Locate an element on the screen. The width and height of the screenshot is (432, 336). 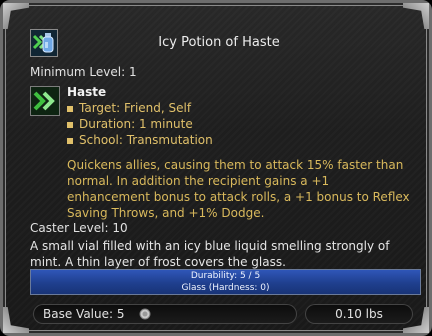
caster-level: Caster Level: 10 is located at coordinates (79, 228).